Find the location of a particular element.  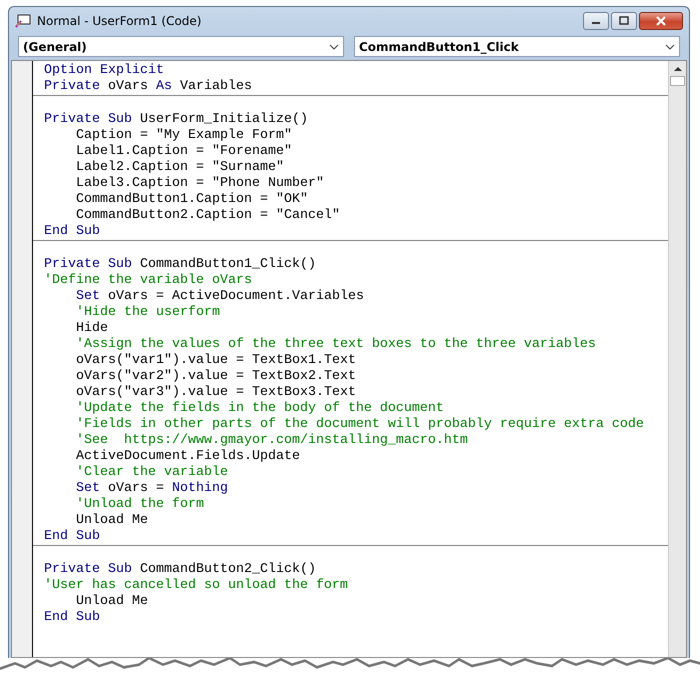

object-dropdown: (General) is located at coordinates (181, 46).